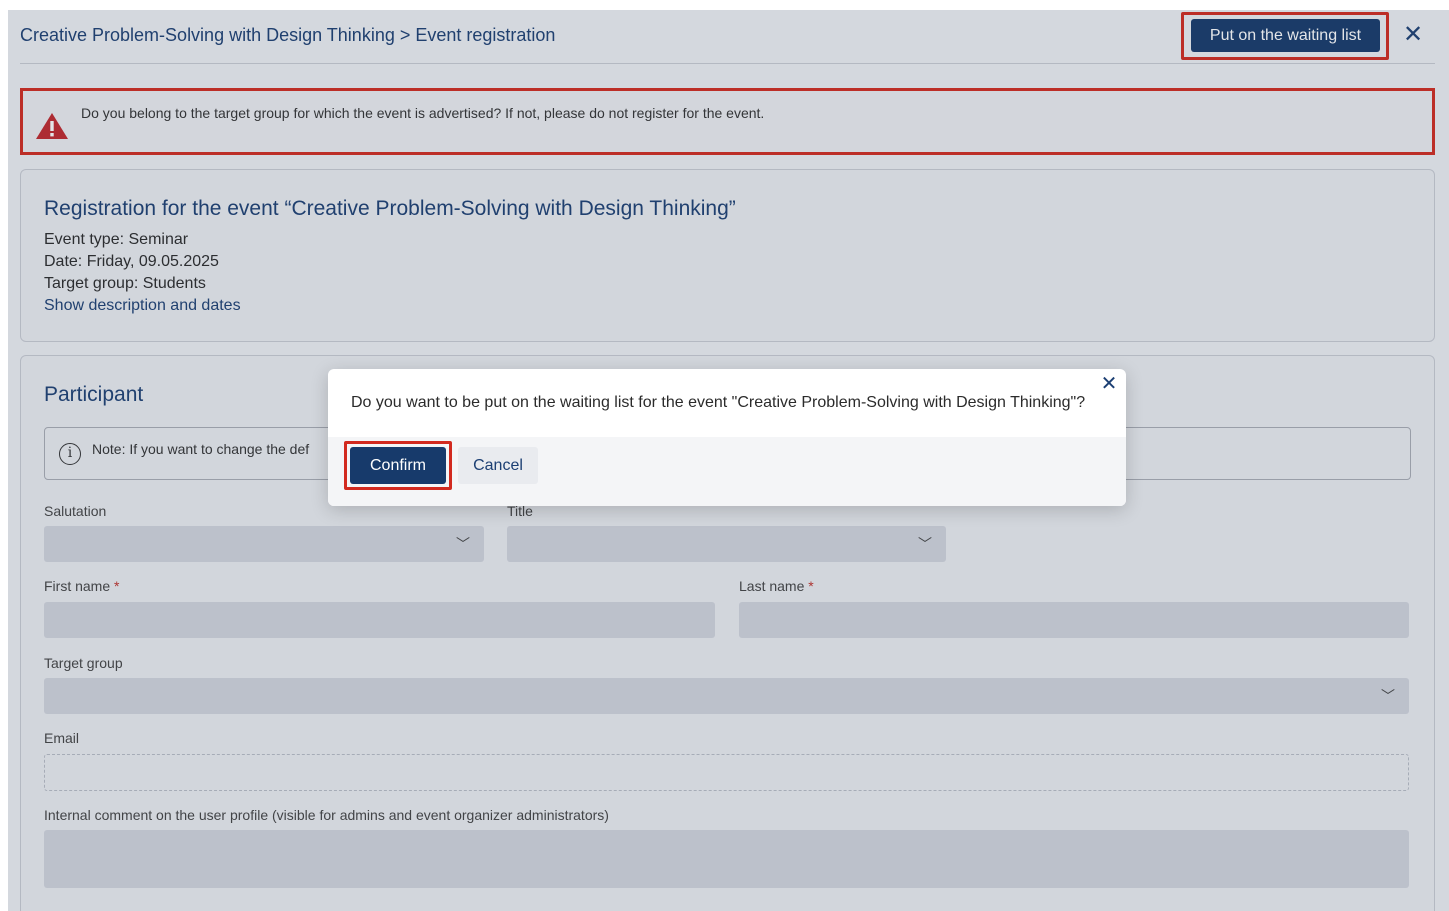 This screenshot has width=1449, height=911. What do you see at coordinates (75, 511) in the screenshot?
I see `salutation-label: Salutation` at bounding box center [75, 511].